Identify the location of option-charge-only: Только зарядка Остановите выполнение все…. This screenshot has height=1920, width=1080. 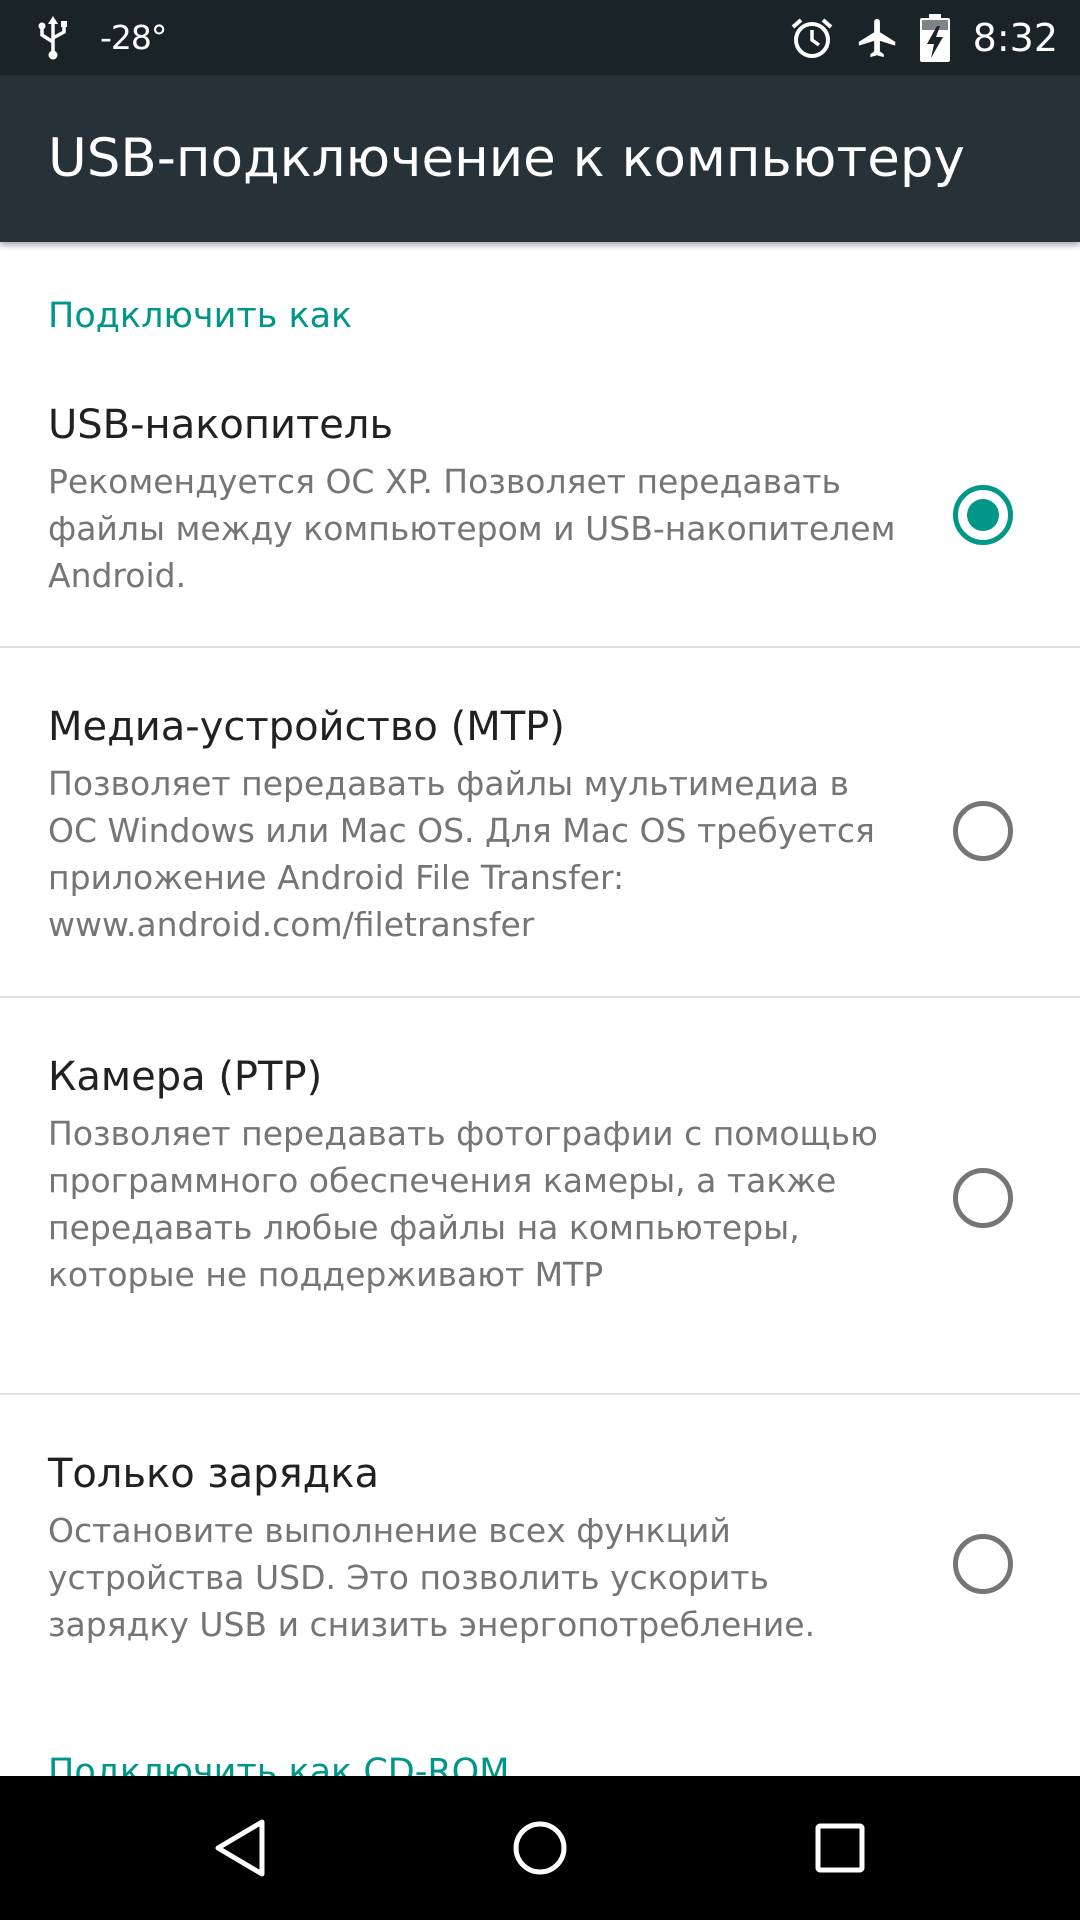
(540, 1551).